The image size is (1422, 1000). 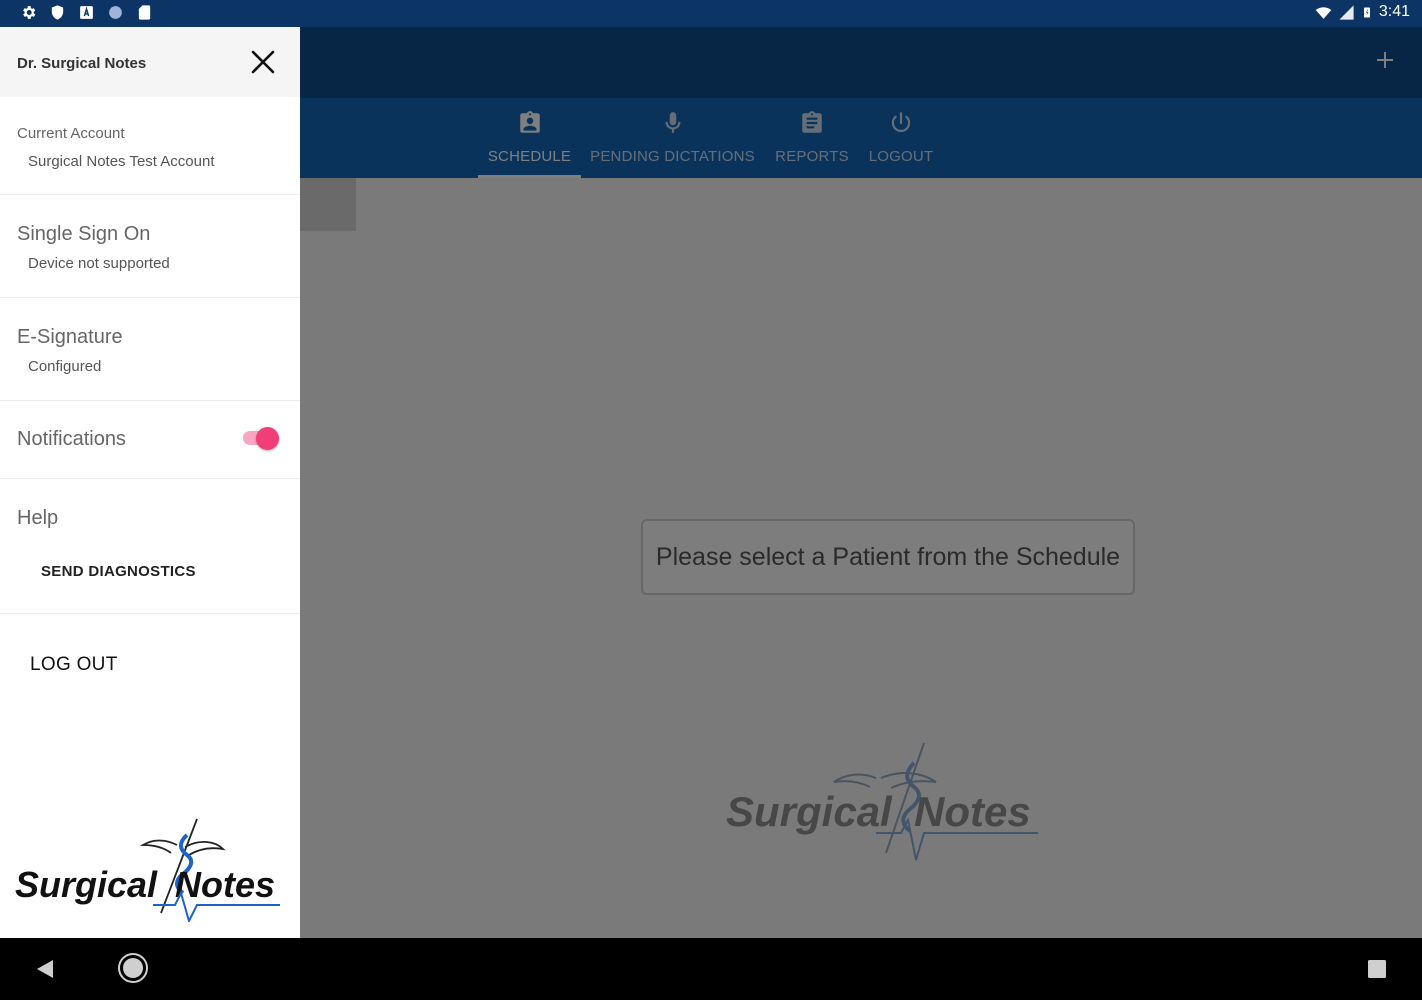 I want to click on log-out-button: LOG OUT, so click(x=74, y=665).